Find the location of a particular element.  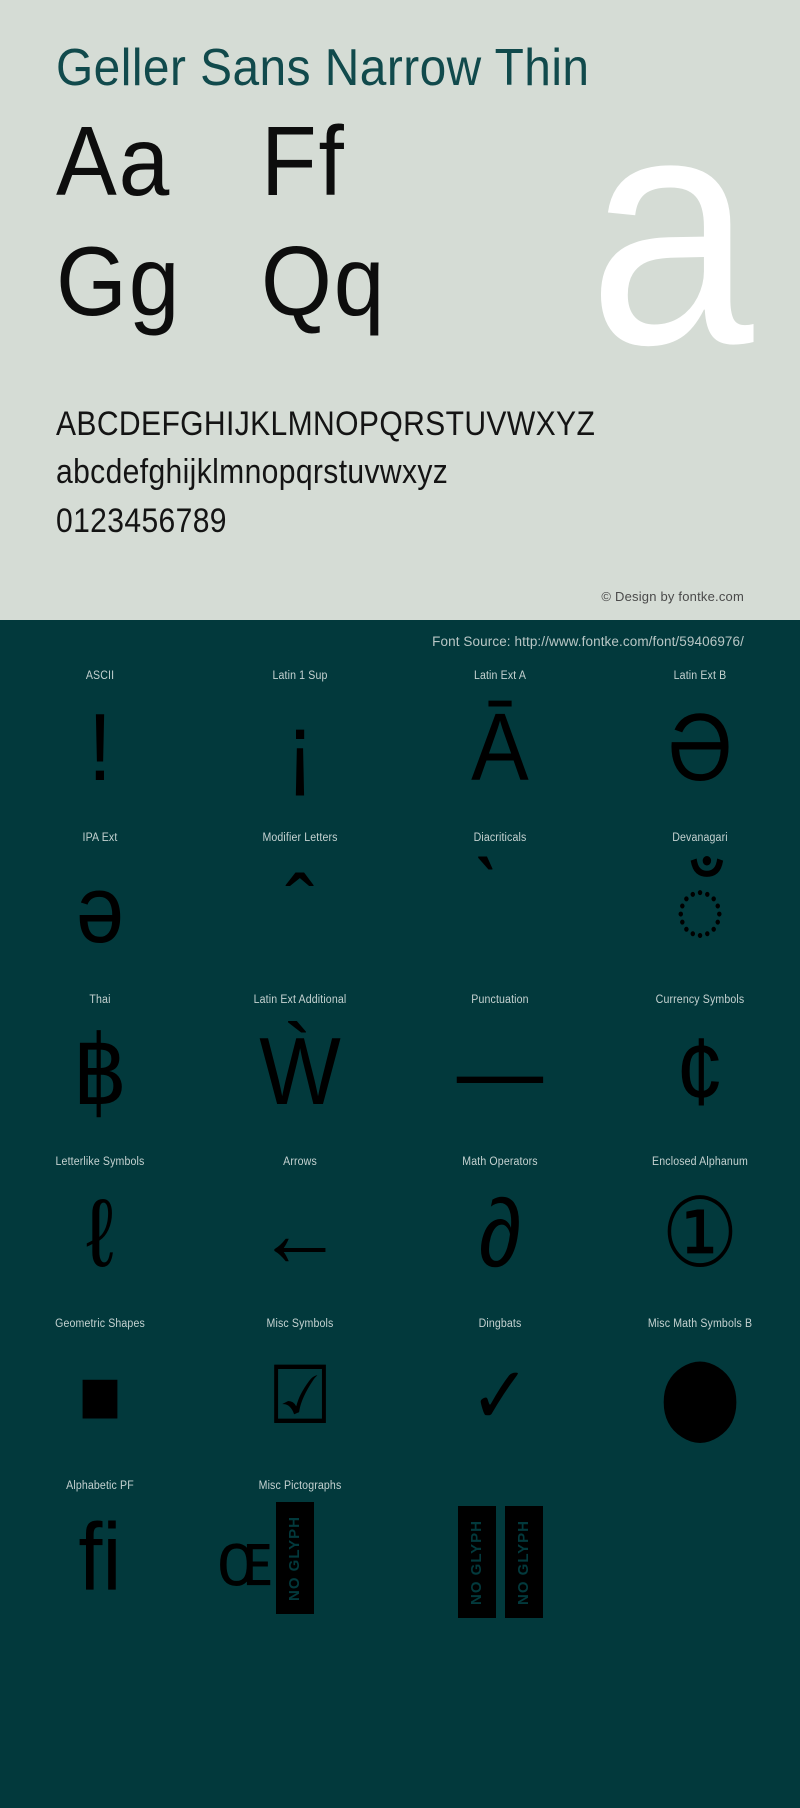

block-label-modifier: Modifier Letters is located at coordinates (300, 838).